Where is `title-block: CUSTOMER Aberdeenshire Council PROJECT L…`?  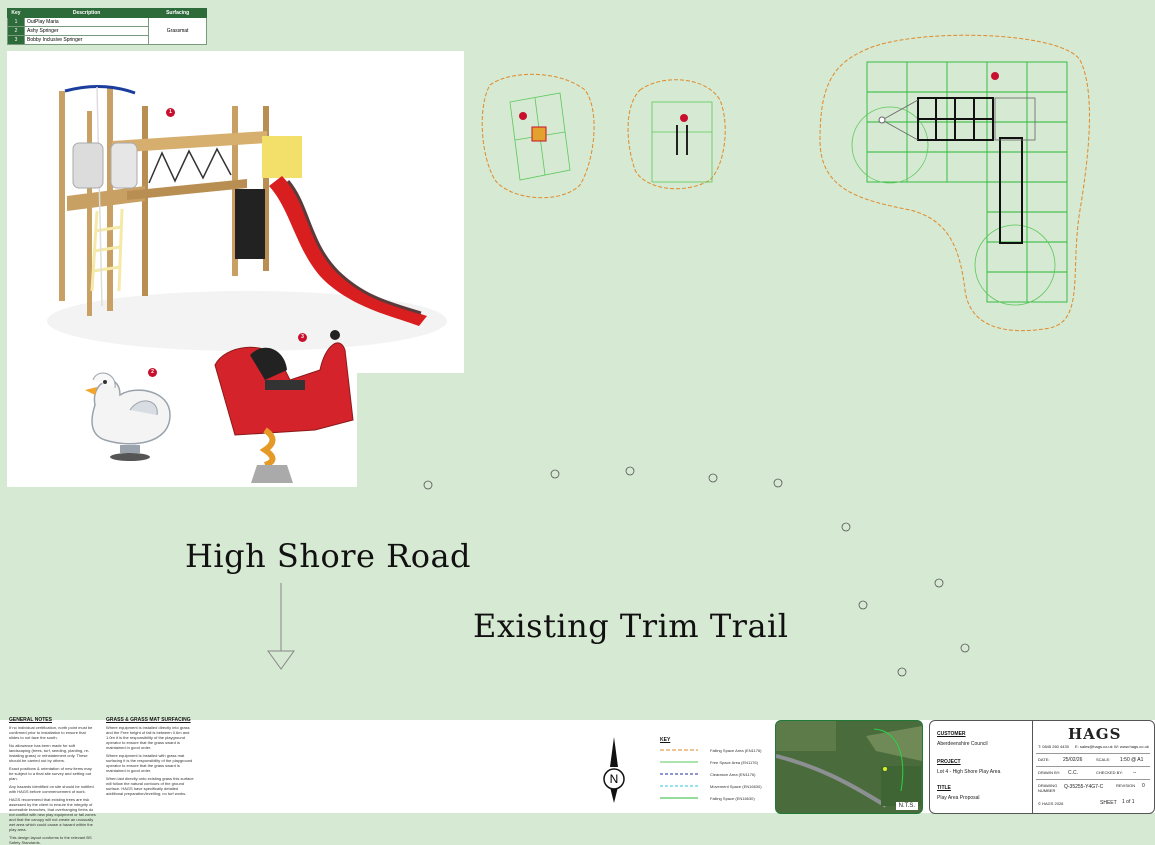 title-block: CUSTOMER Aberdeenshire Council PROJECT L… is located at coordinates (1042, 767).